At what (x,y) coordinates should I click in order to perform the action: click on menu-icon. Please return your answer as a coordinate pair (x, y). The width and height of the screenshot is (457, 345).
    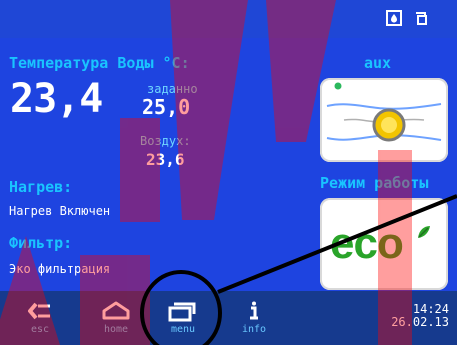
    Looking at the image, I should click on (183, 311).